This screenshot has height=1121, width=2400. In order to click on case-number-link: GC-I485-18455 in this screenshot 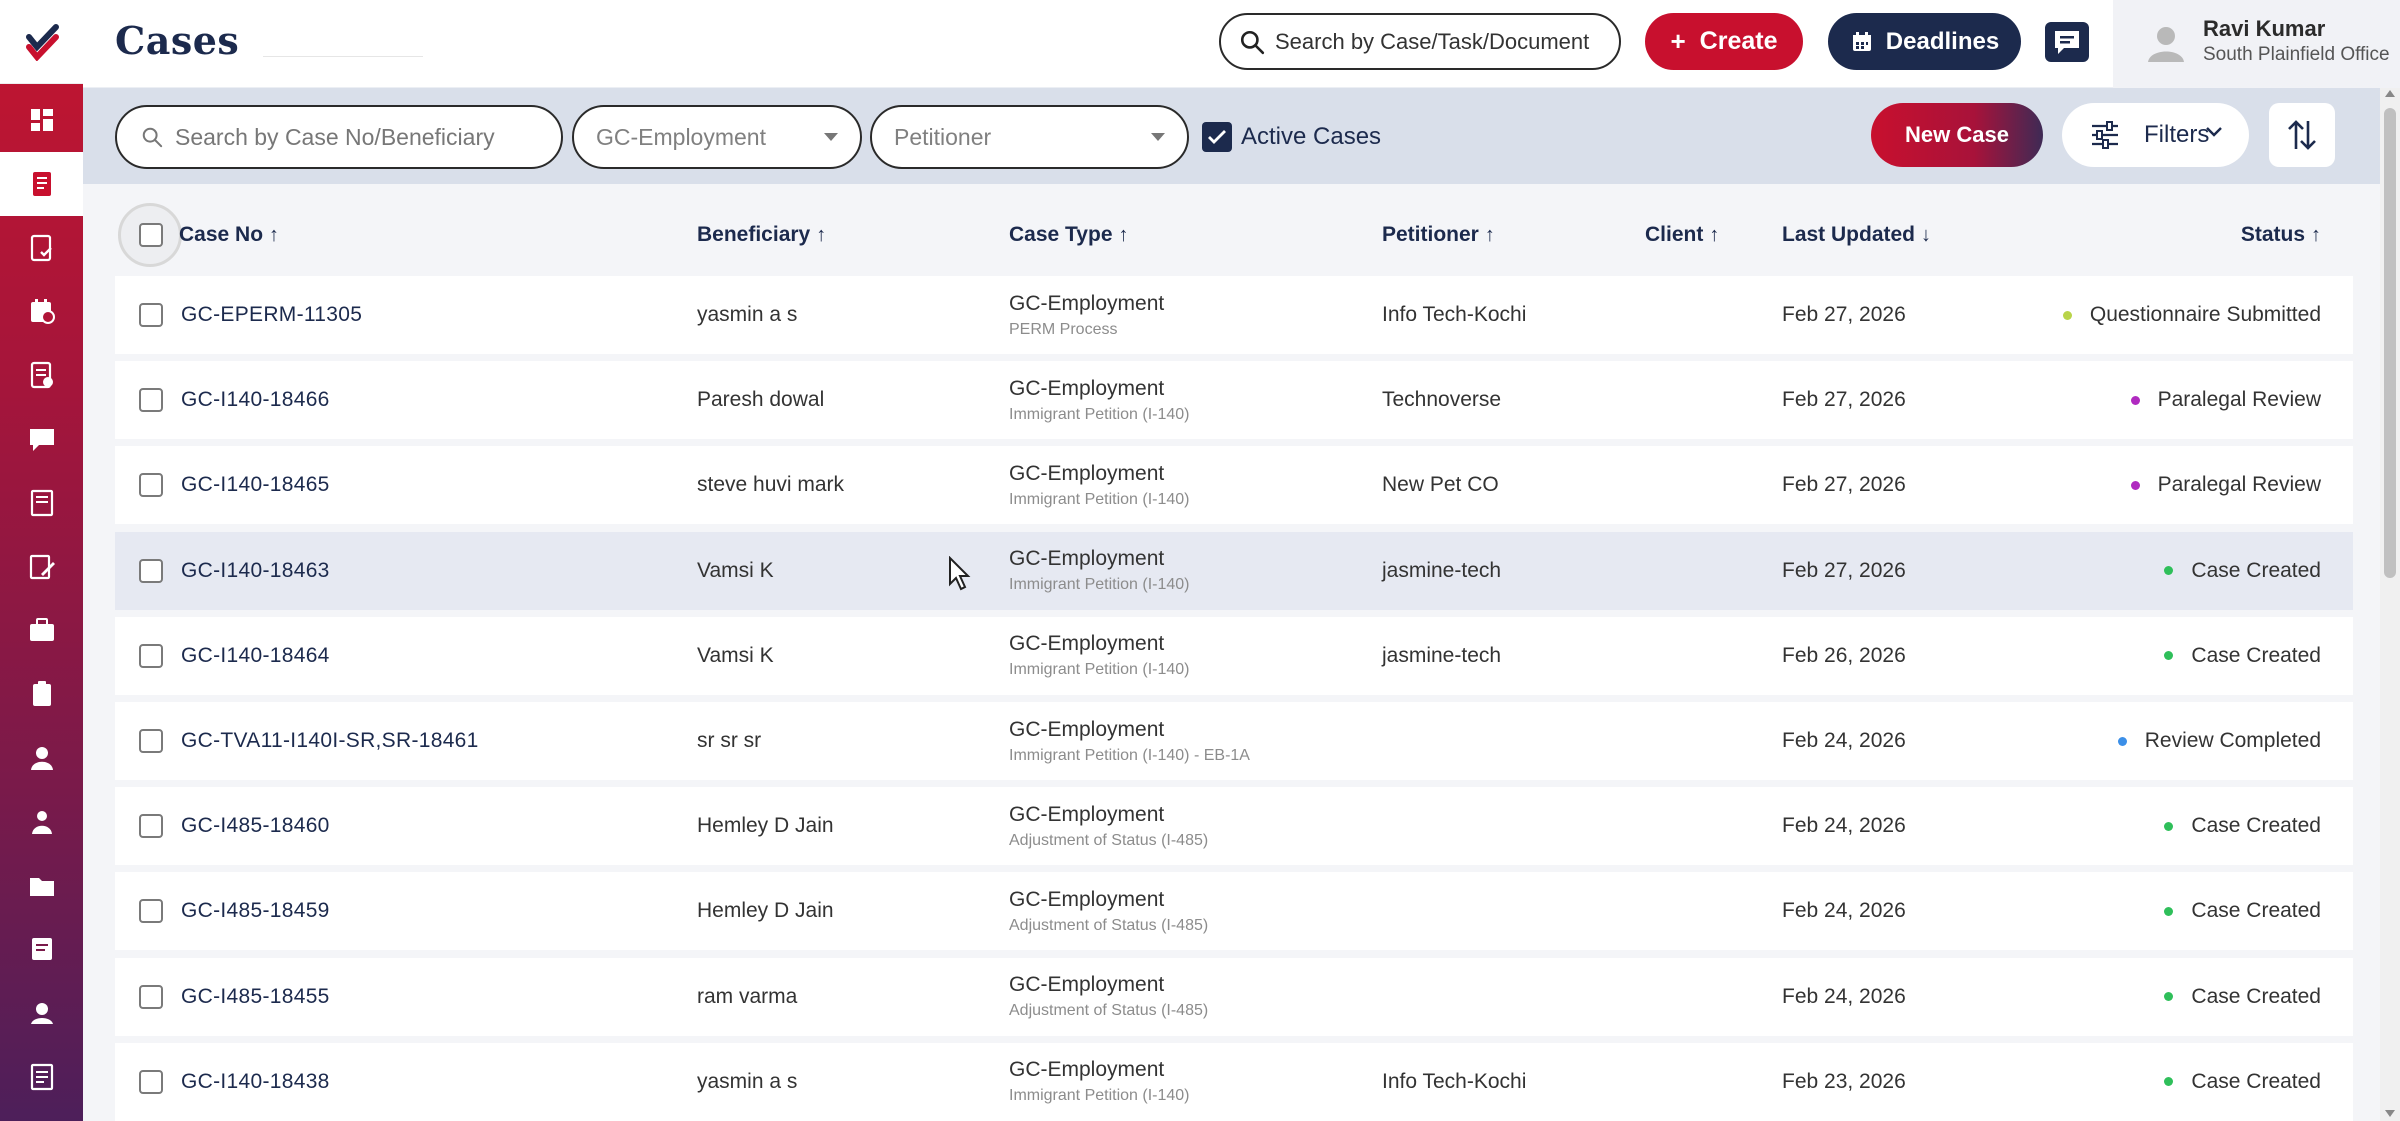, I will do `click(255, 997)`.